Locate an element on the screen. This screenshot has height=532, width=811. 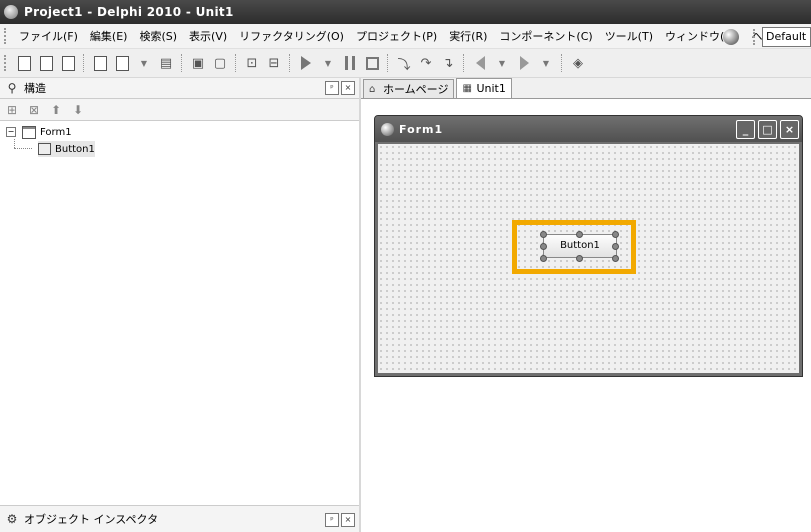
menu-refactor: リファクタリング(O) is located at coordinates (291, 36).